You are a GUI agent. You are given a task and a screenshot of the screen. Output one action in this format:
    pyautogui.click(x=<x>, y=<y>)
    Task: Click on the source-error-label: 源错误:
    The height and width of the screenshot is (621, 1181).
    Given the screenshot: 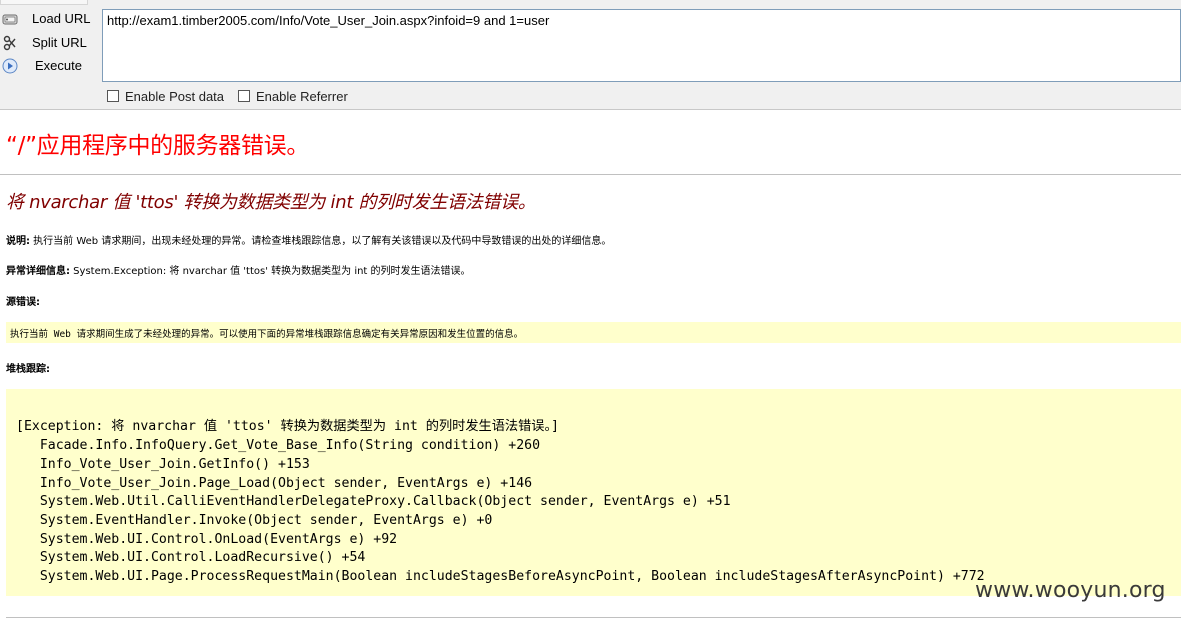 What is the action you would take?
    pyautogui.click(x=23, y=302)
    